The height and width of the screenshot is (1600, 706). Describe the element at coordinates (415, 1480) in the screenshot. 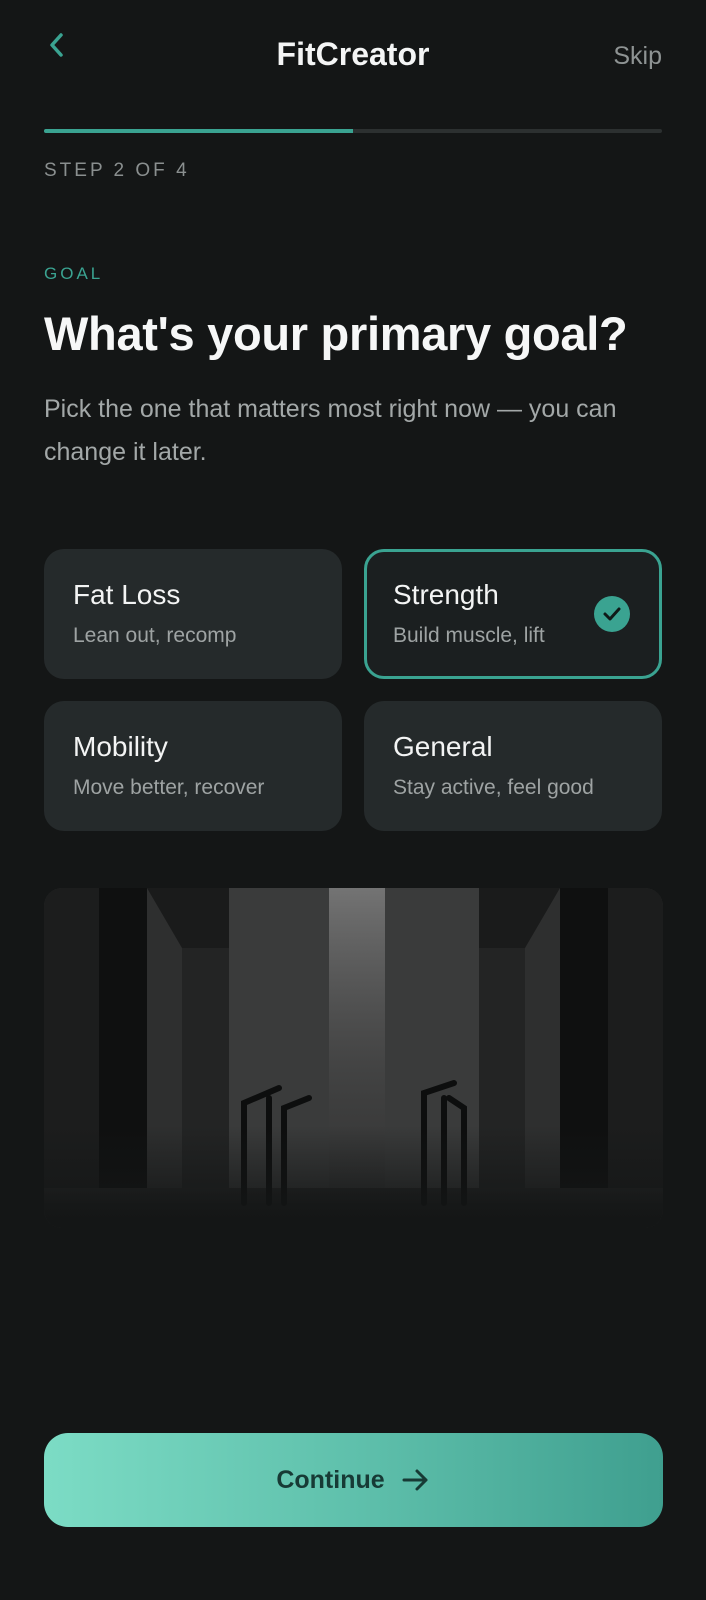

I see `arrow-right-icon` at that location.